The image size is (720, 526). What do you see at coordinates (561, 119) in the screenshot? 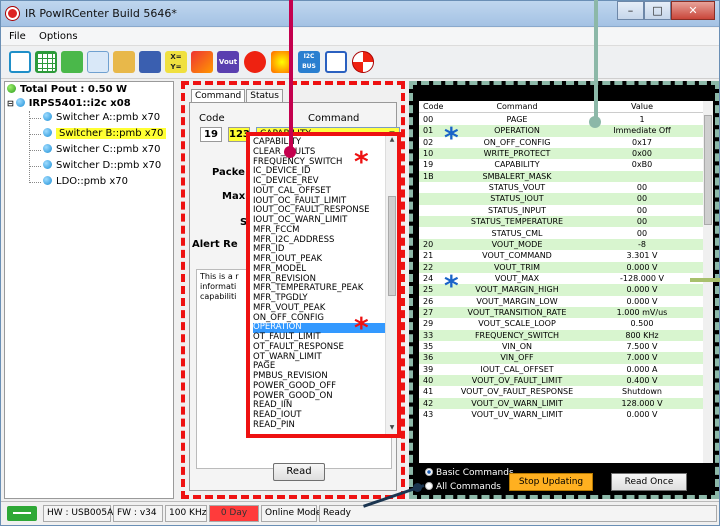
I see `table-row: 00 PAGE 1` at bounding box center [561, 119].